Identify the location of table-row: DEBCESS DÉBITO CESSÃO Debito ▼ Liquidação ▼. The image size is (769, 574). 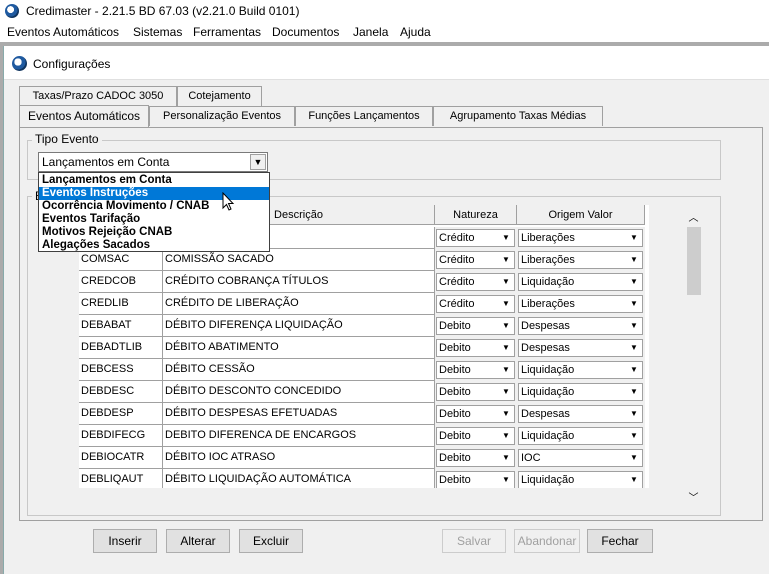
(364, 370).